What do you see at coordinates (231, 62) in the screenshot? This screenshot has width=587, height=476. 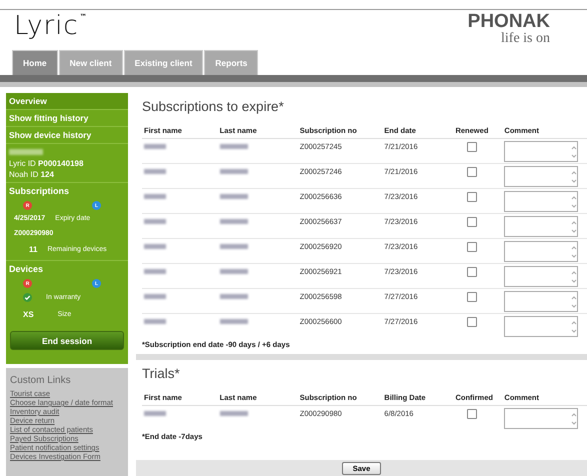 I see `nav-tab: Reports` at bounding box center [231, 62].